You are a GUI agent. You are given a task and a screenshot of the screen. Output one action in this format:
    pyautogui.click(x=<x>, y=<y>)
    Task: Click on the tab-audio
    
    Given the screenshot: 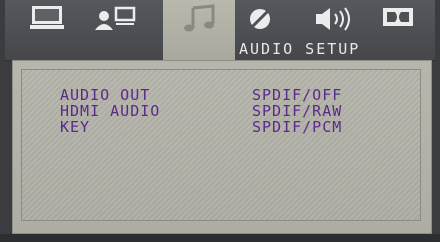 What is the action you would take?
    pyautogui.click(x=199, y=32)
    